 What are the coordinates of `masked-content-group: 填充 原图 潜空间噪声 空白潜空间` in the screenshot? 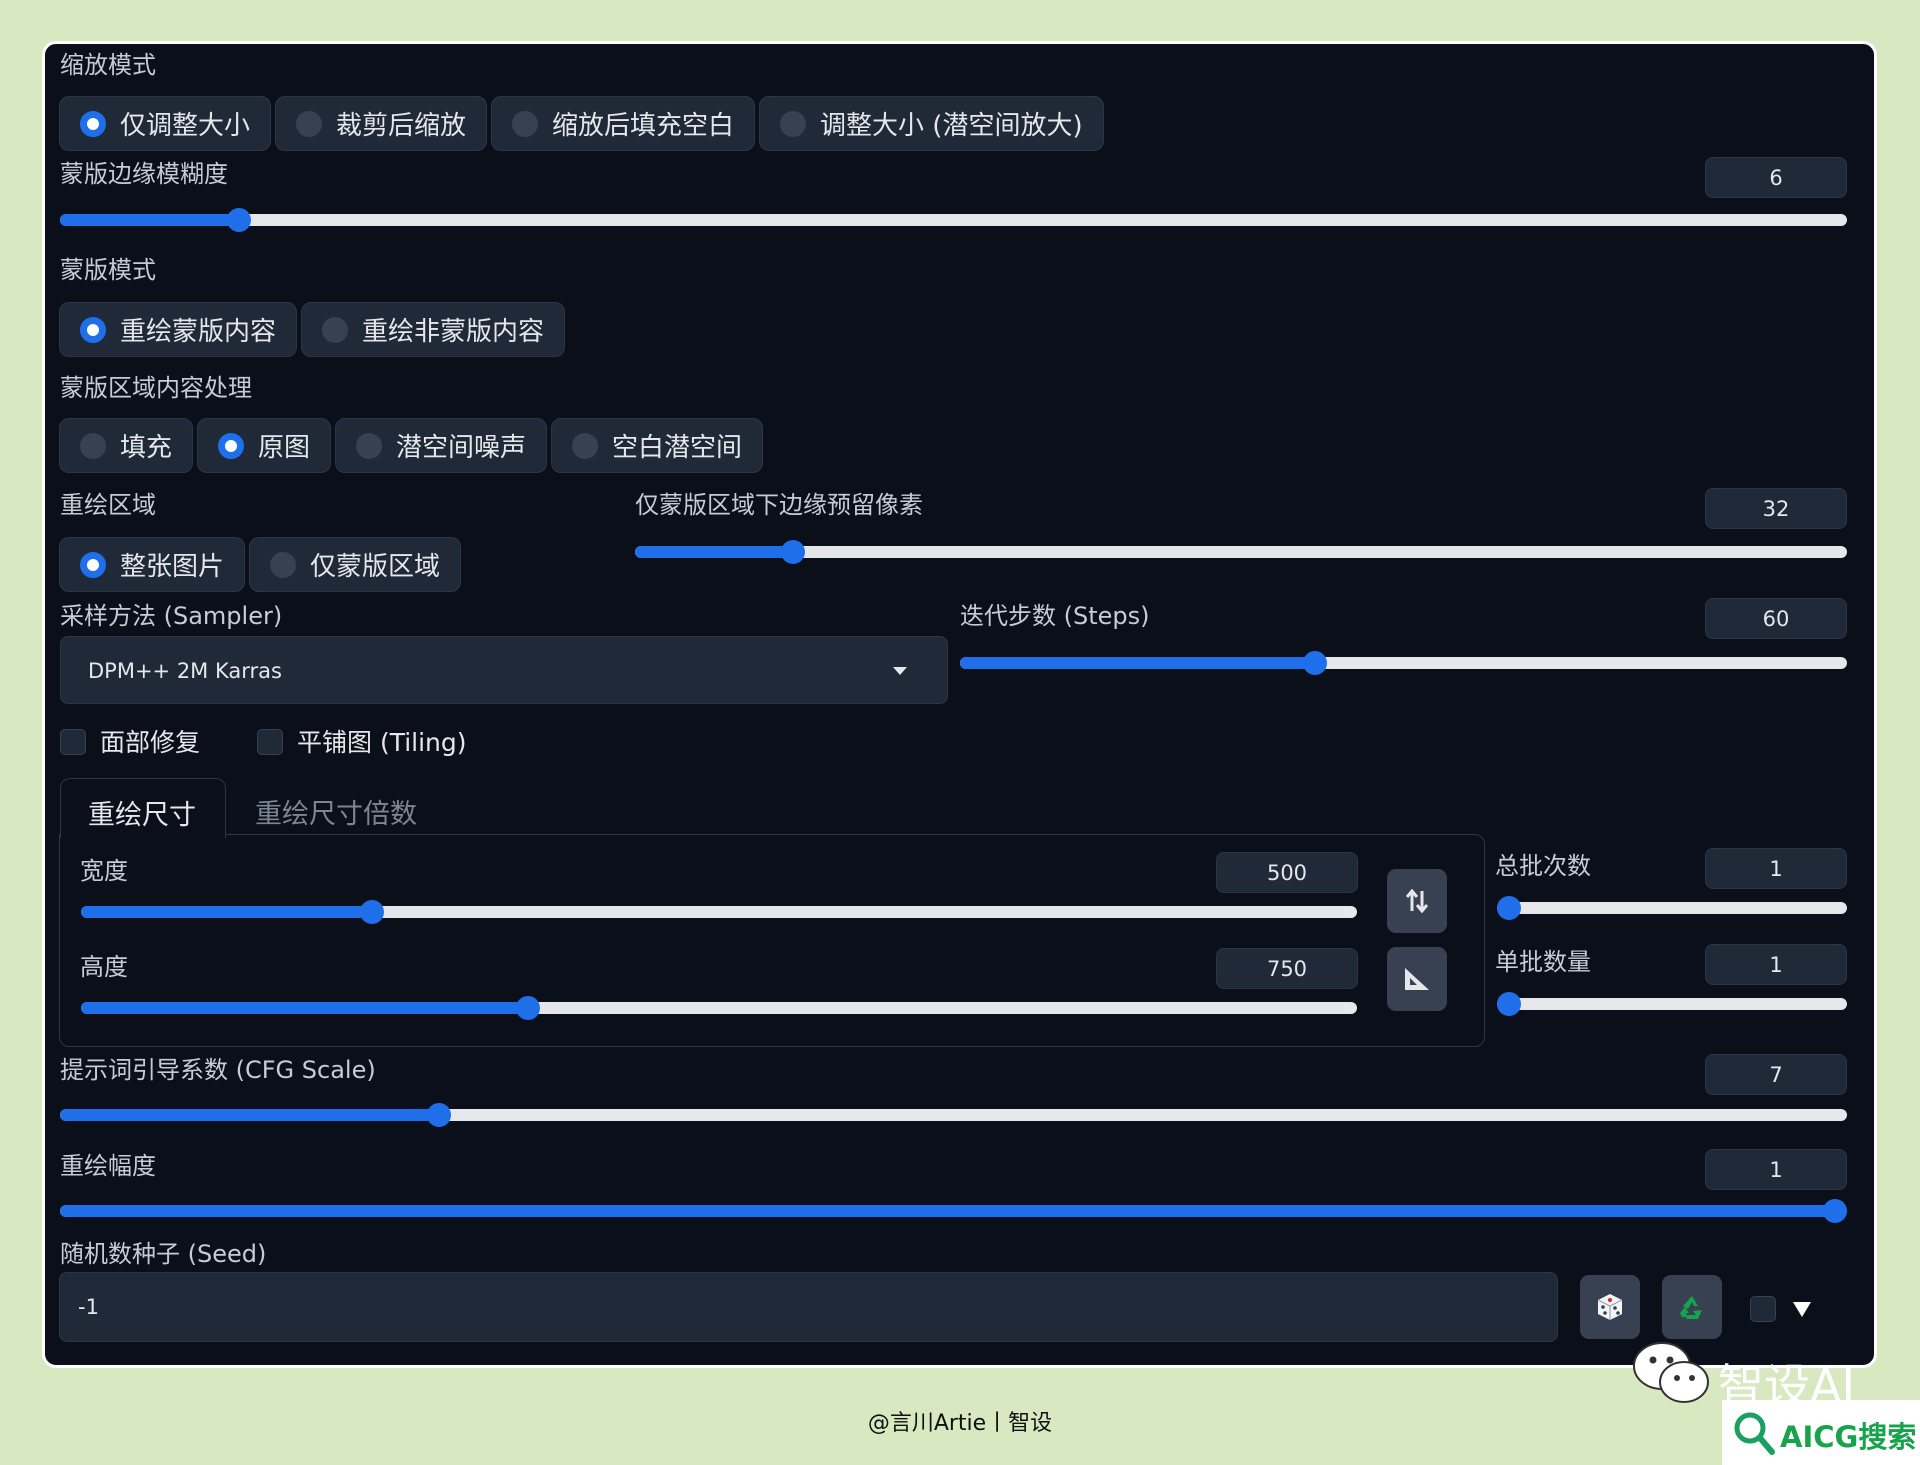 It's located at (411, 445).